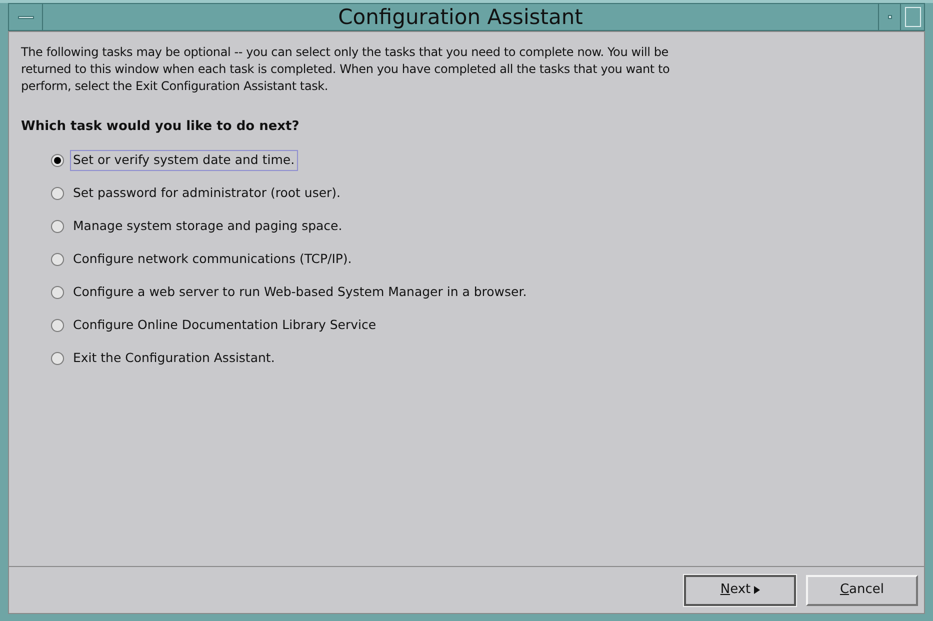 The image size is (933, 621). Describe the element at coordinates (862, 590) in the screenshot. I see `cancel-button: Cancel` at that location.